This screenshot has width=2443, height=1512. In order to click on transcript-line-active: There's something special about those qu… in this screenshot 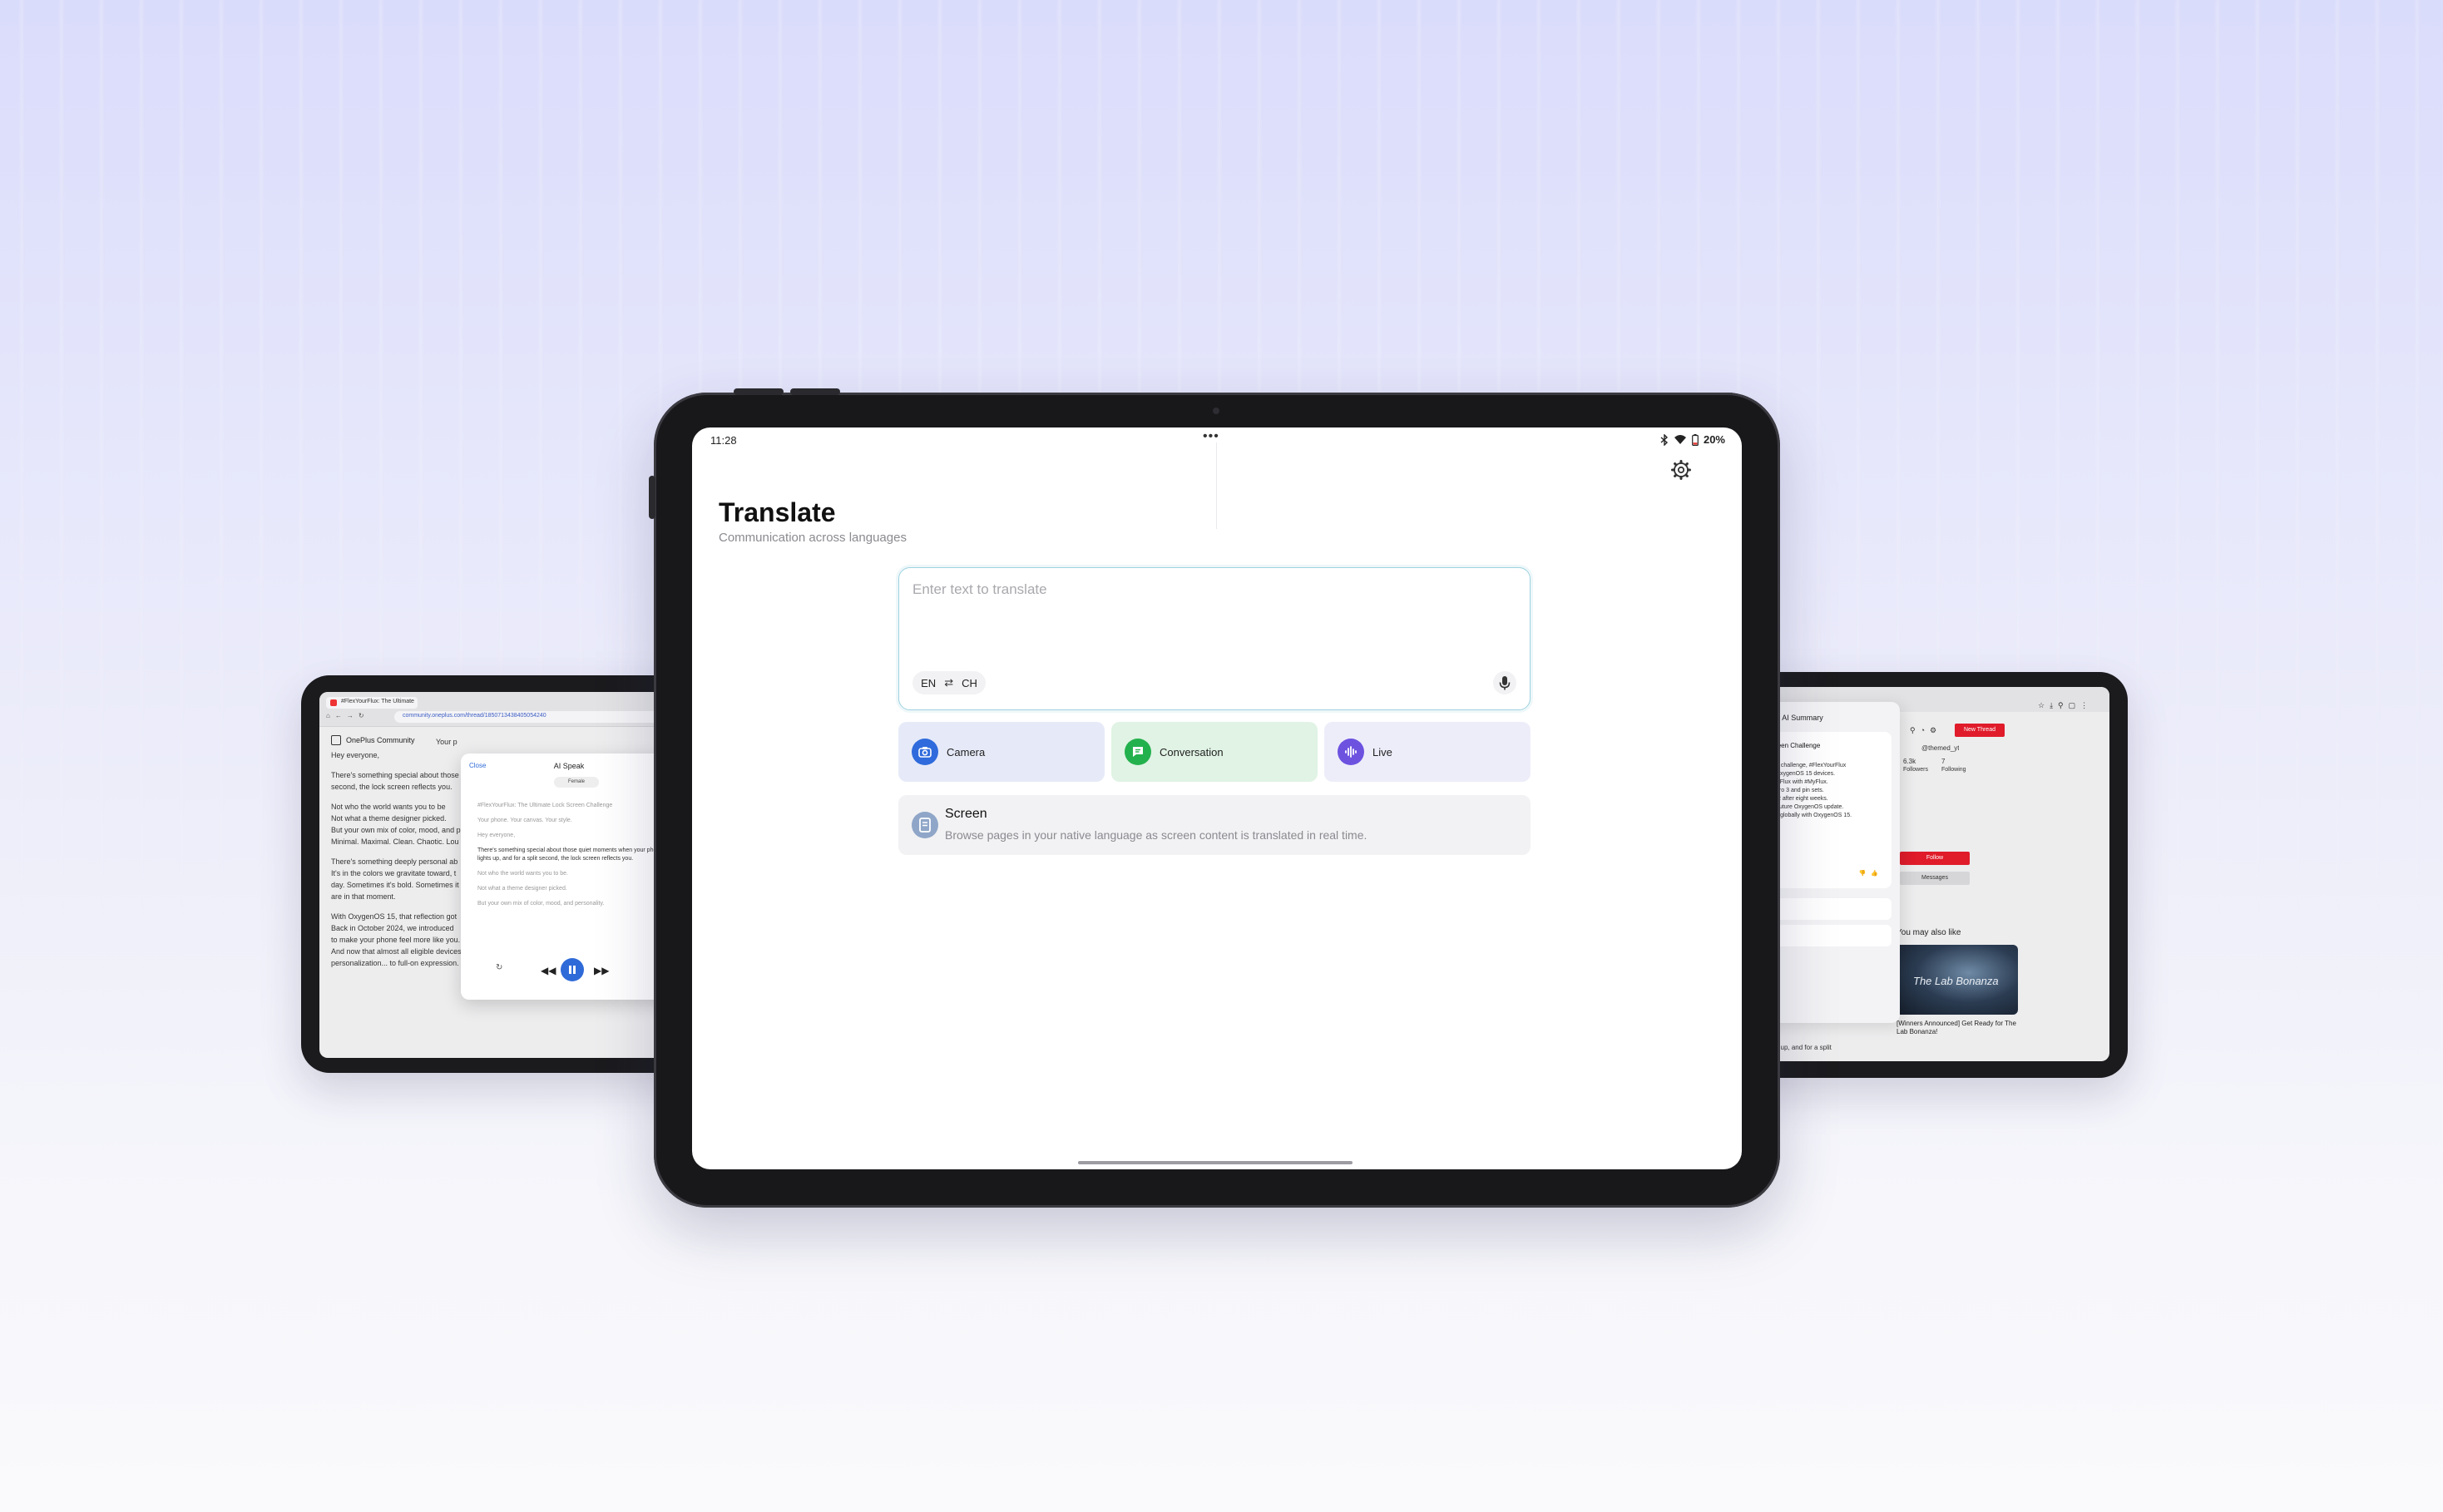, I will do `click(571, 850)`.